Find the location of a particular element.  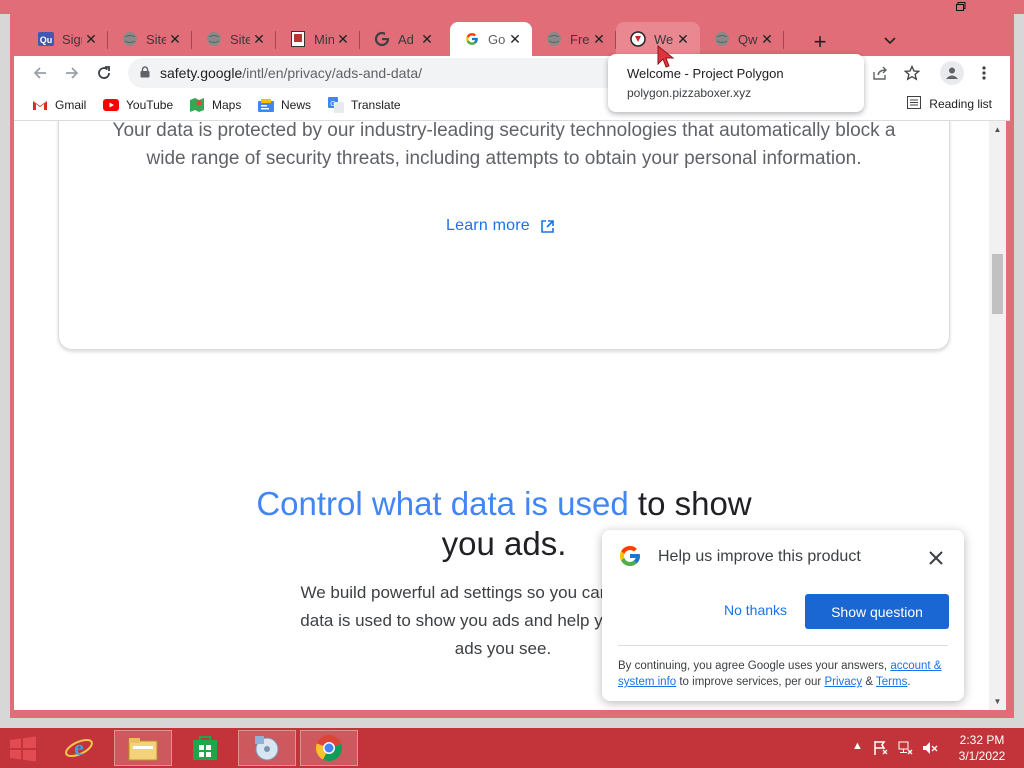

survey-close-button is located at coordinates (936, 558).